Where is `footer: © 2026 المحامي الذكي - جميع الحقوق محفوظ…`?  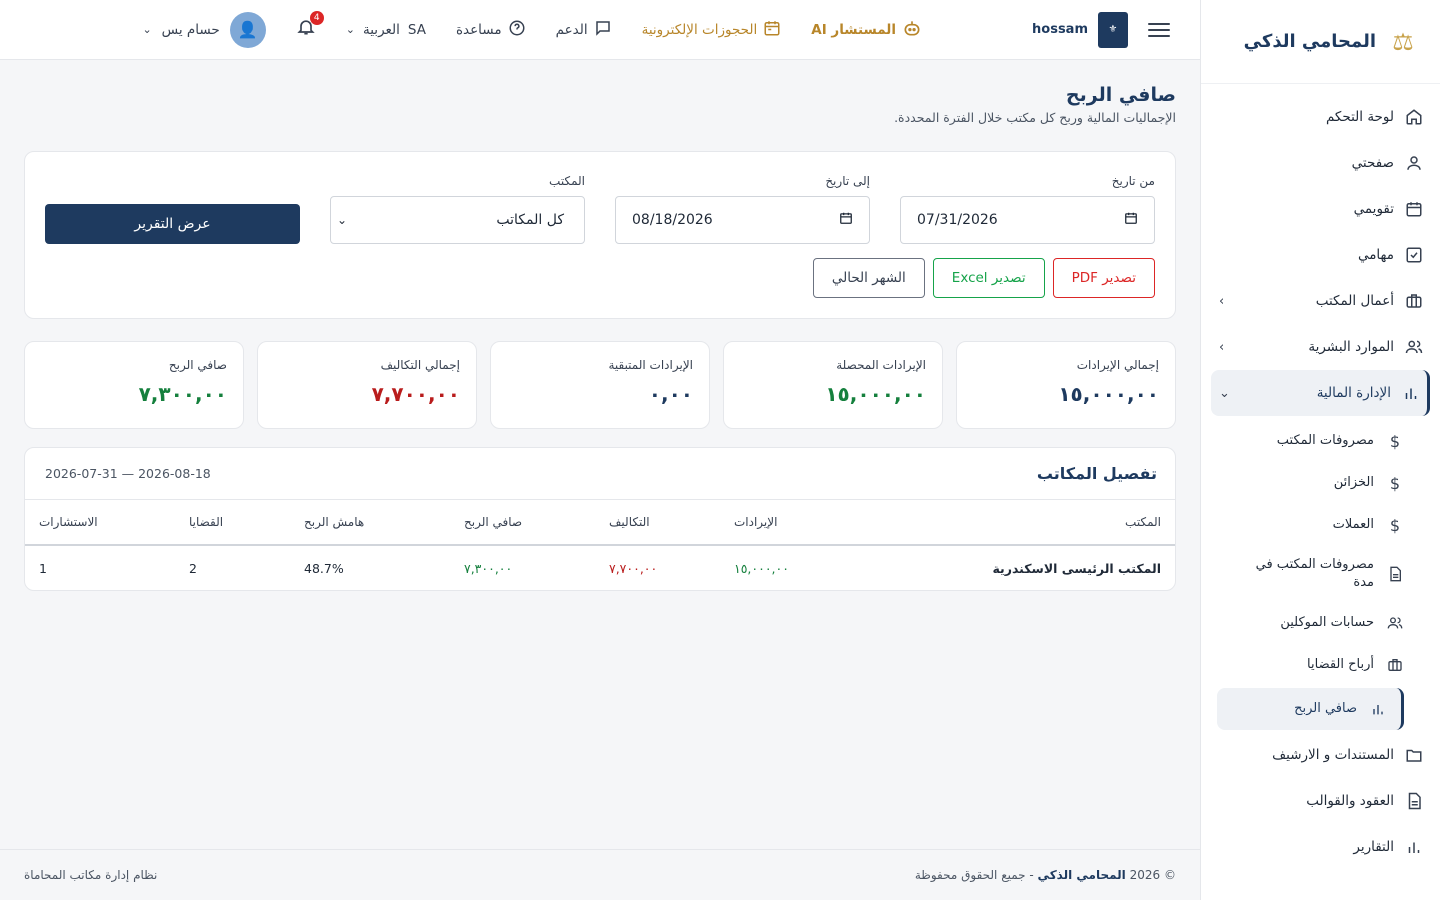 footer: © 2026 المحامي الذكي - جميع الحقوق محفوظ… is located at coordinates (600, 874).